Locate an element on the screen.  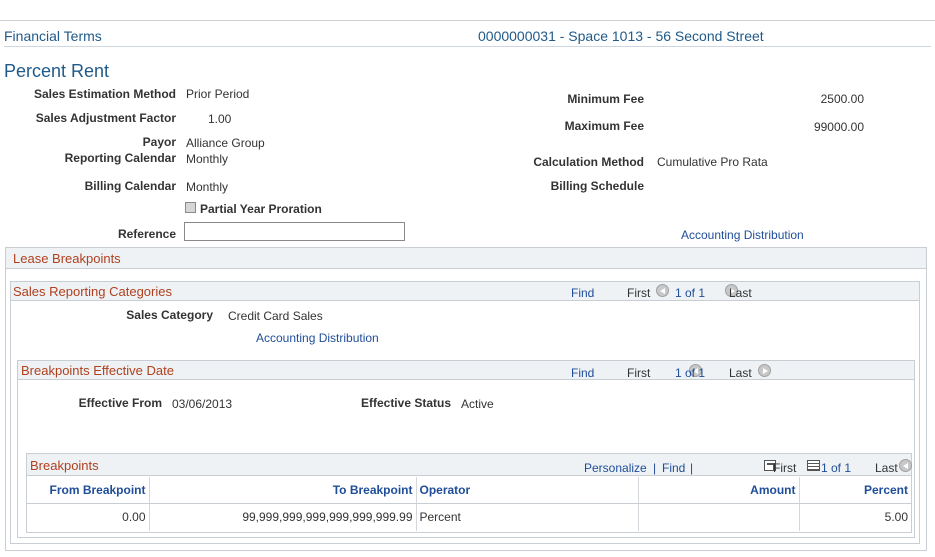
breakpoints-count: 1 of 1 is located at coordinates (836, 468).